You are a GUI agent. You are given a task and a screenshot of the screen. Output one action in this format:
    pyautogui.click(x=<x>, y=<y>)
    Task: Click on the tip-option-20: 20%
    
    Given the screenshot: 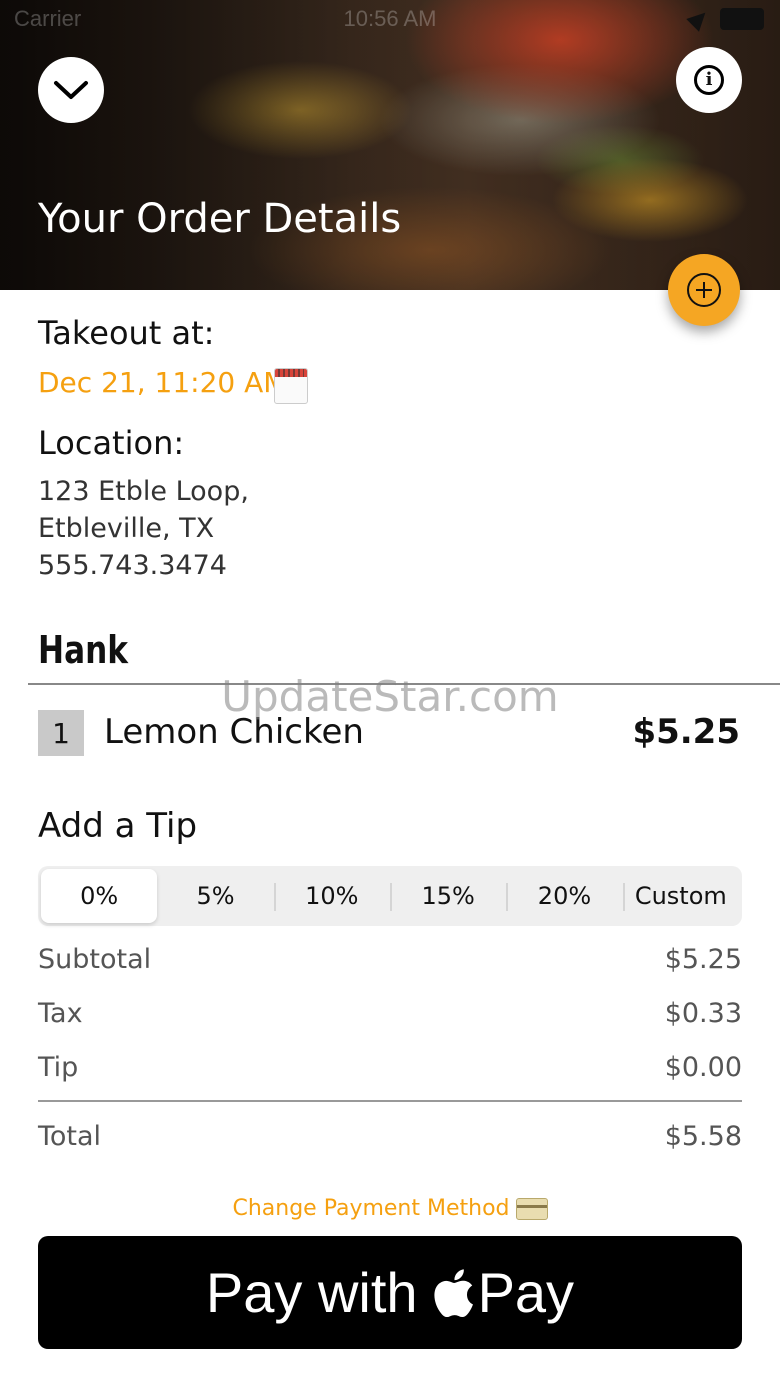 What is the action you would take?
    pyautogui.click(x=564, y=896)
    